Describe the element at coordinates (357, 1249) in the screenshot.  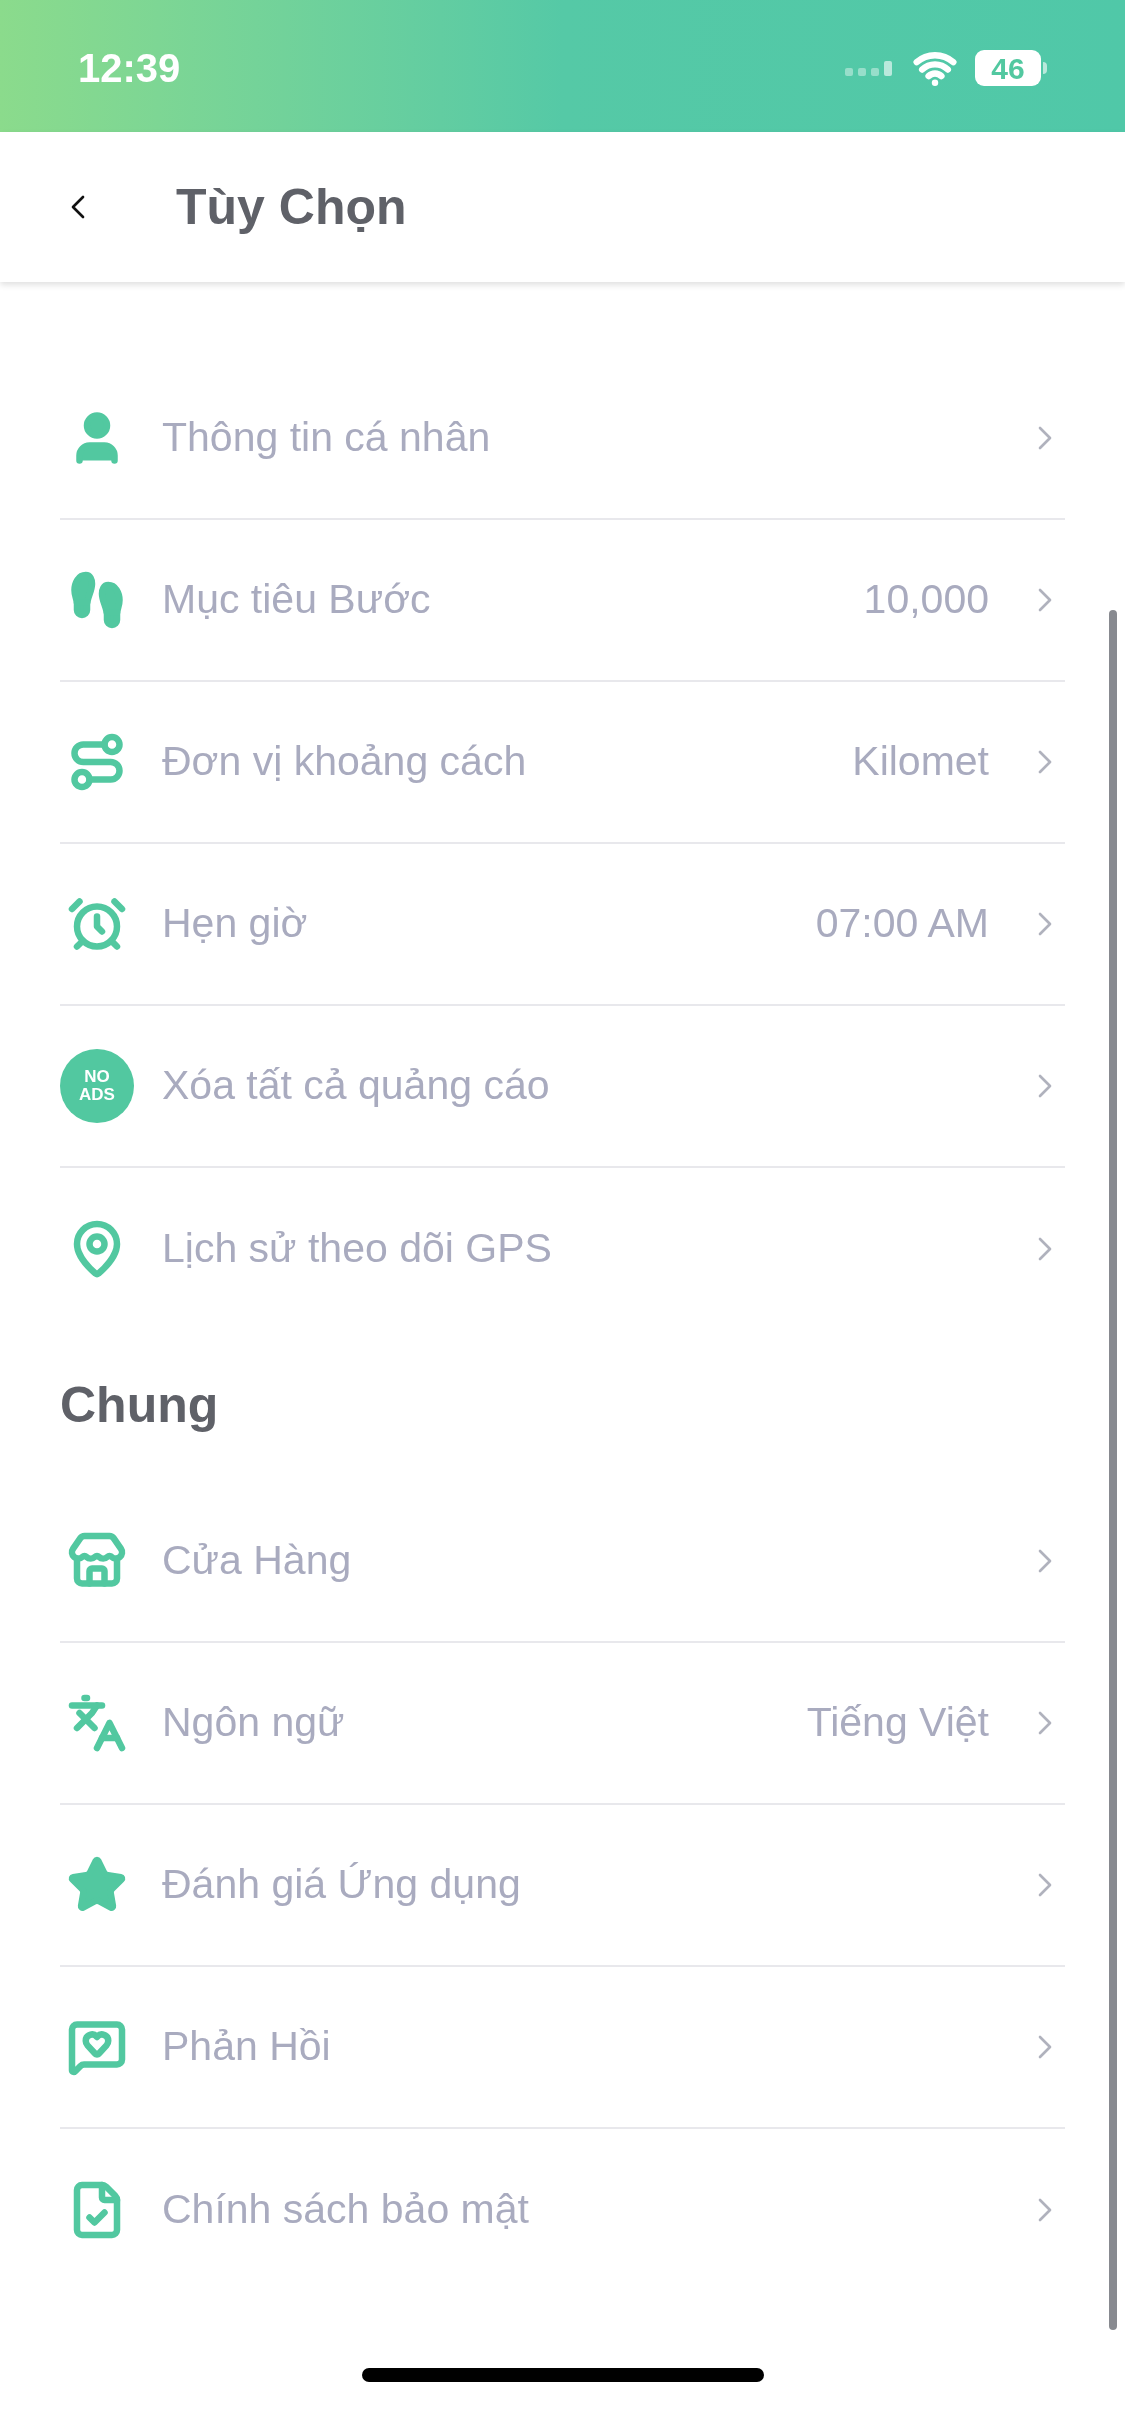
I see `row-label: Lịch sử theo dõi GPS` at that location.